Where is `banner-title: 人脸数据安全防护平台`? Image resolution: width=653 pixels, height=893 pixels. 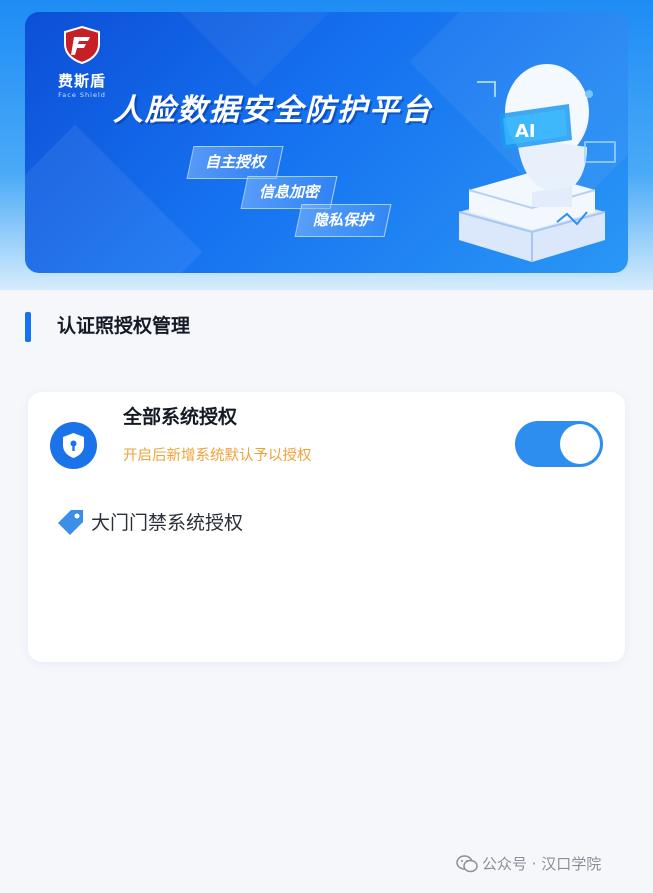
banner-title: 人脸数据安全防护平台 is located at coordinates (273, 110).